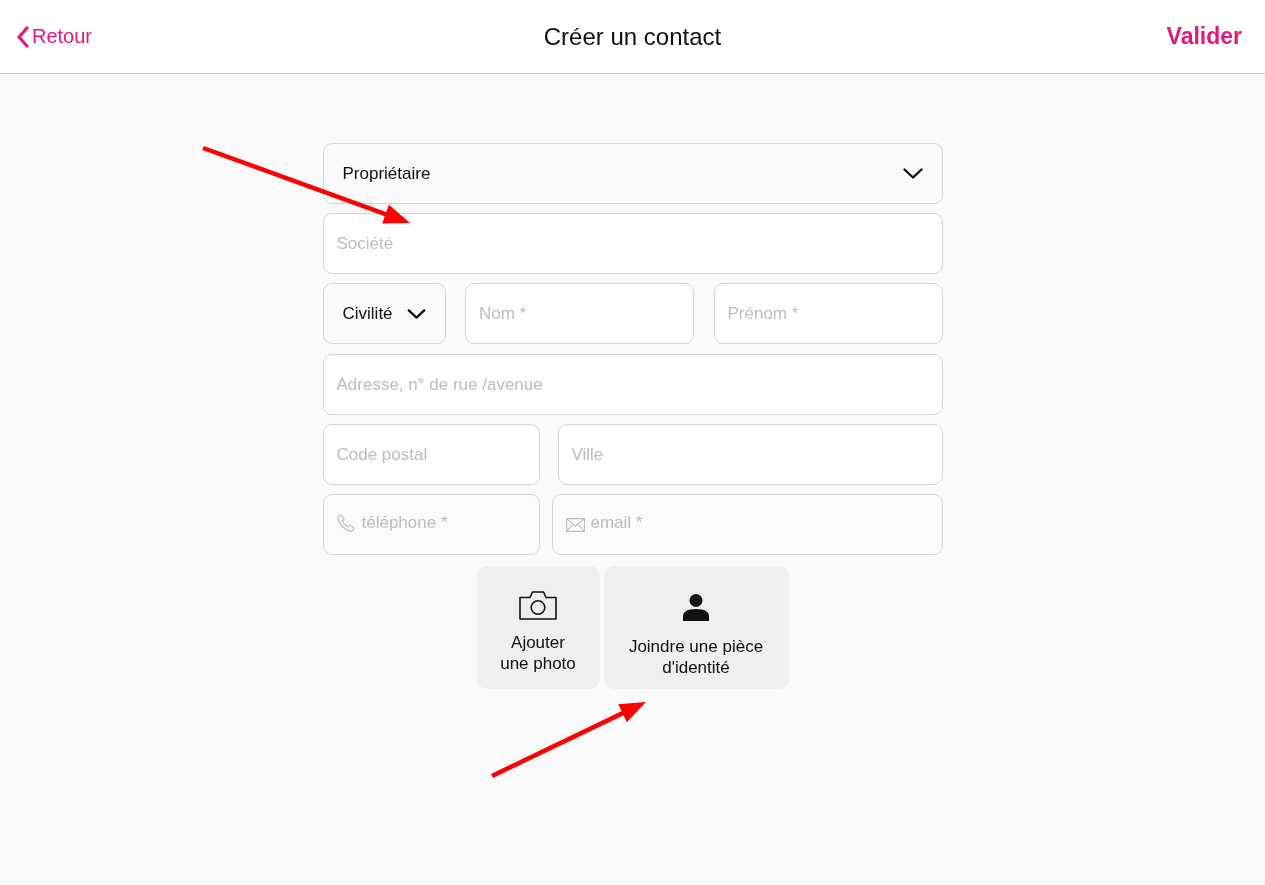 The width and height of the screenshot is (1265, 885). I want to click on text-field: Société, so click(632, 243).